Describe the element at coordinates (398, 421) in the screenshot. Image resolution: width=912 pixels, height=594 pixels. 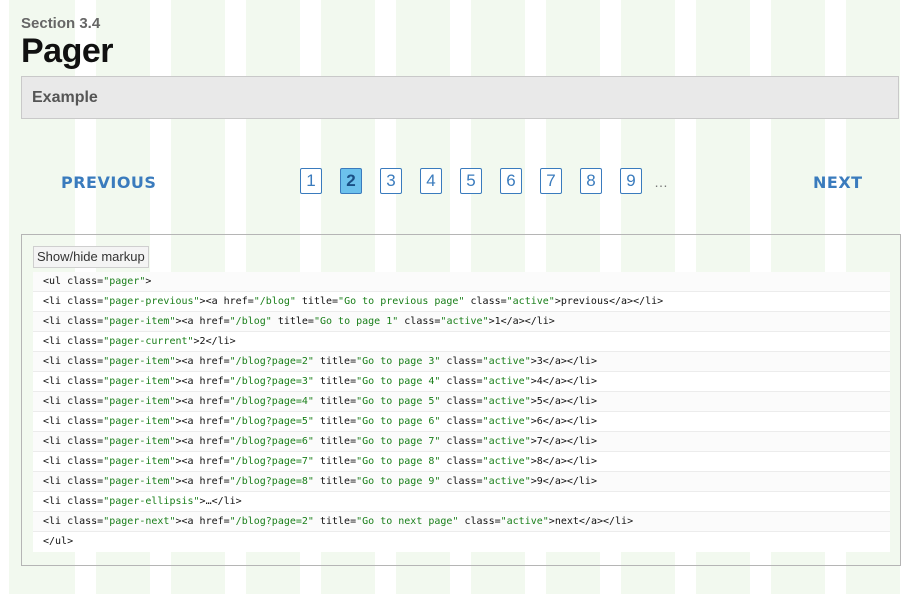
I see `code-string-token: "Go to page 6"` at that location.